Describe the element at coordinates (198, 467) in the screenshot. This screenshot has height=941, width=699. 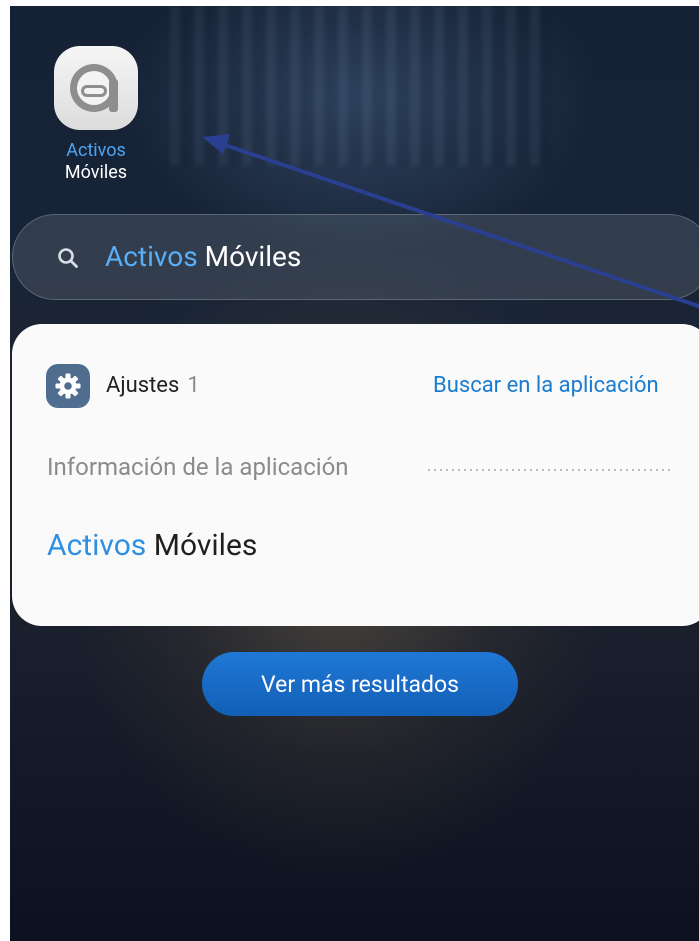
I see `app-info-label: Información de la aplicación` at that location.